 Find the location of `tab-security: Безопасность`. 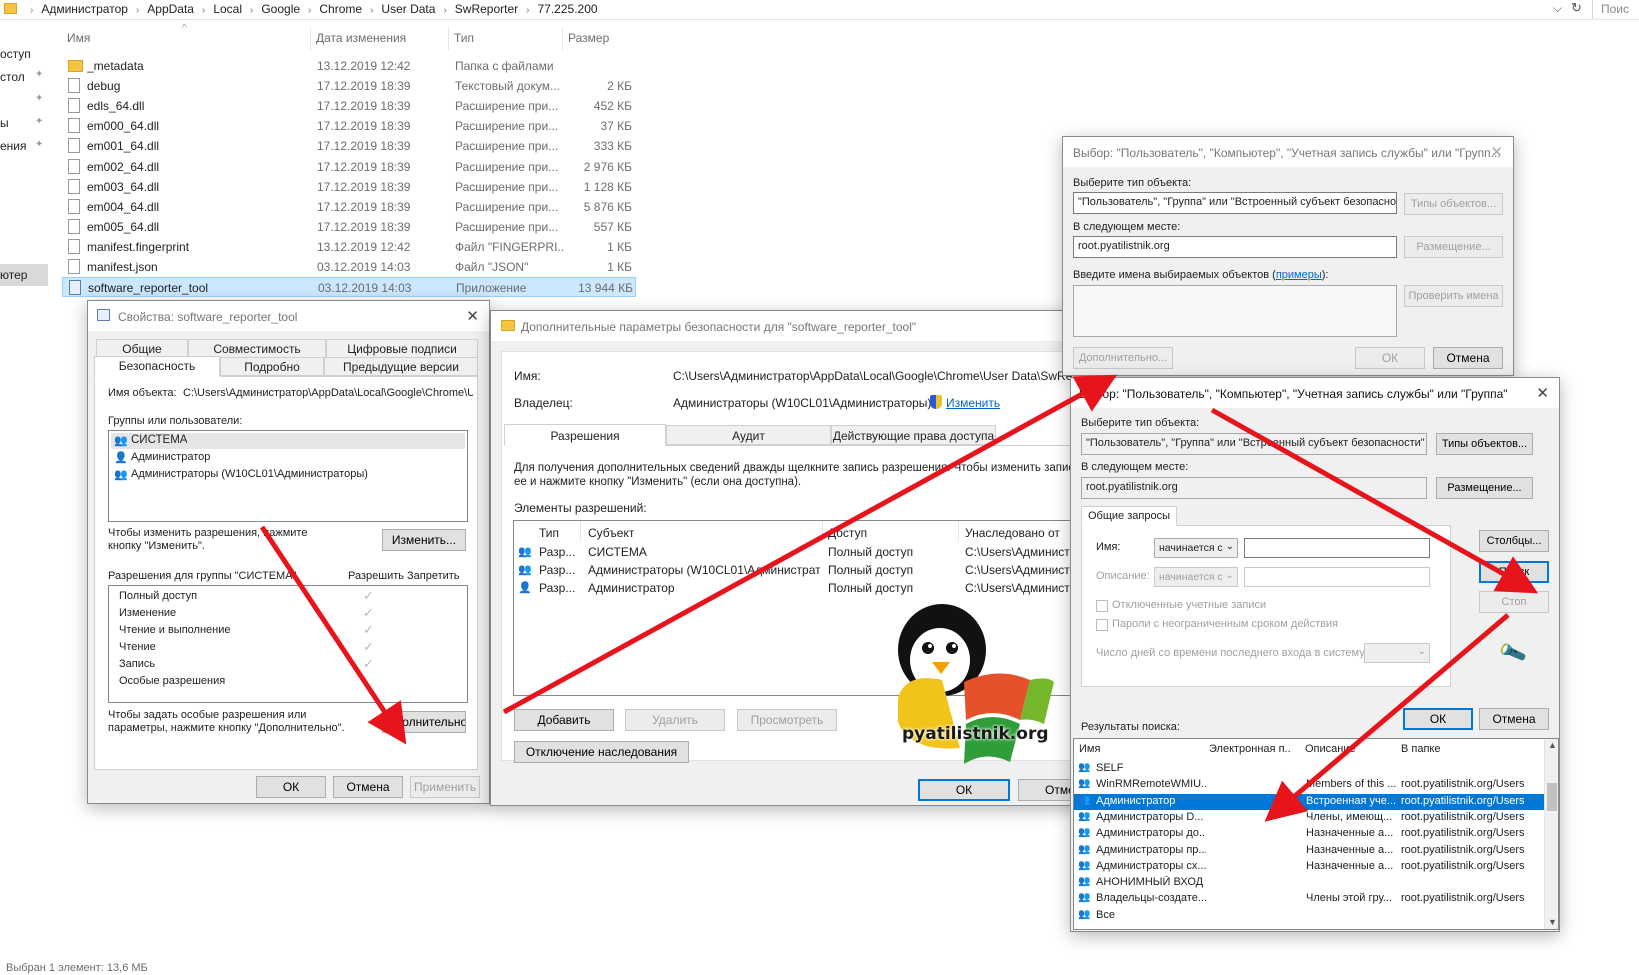

tab-security: Безопасность is located at coordinates (157, 366).